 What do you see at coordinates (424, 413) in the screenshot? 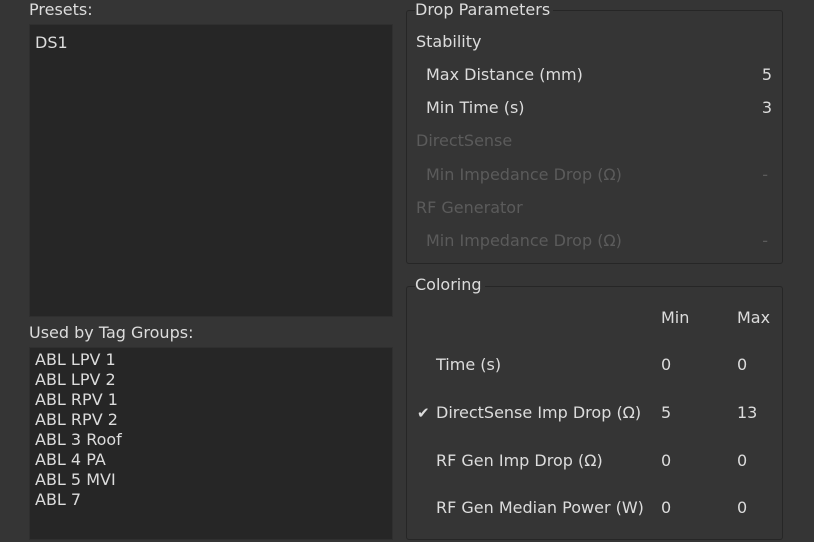
I see `checkmark-icon: ✔` at bounding box center [424, 413].